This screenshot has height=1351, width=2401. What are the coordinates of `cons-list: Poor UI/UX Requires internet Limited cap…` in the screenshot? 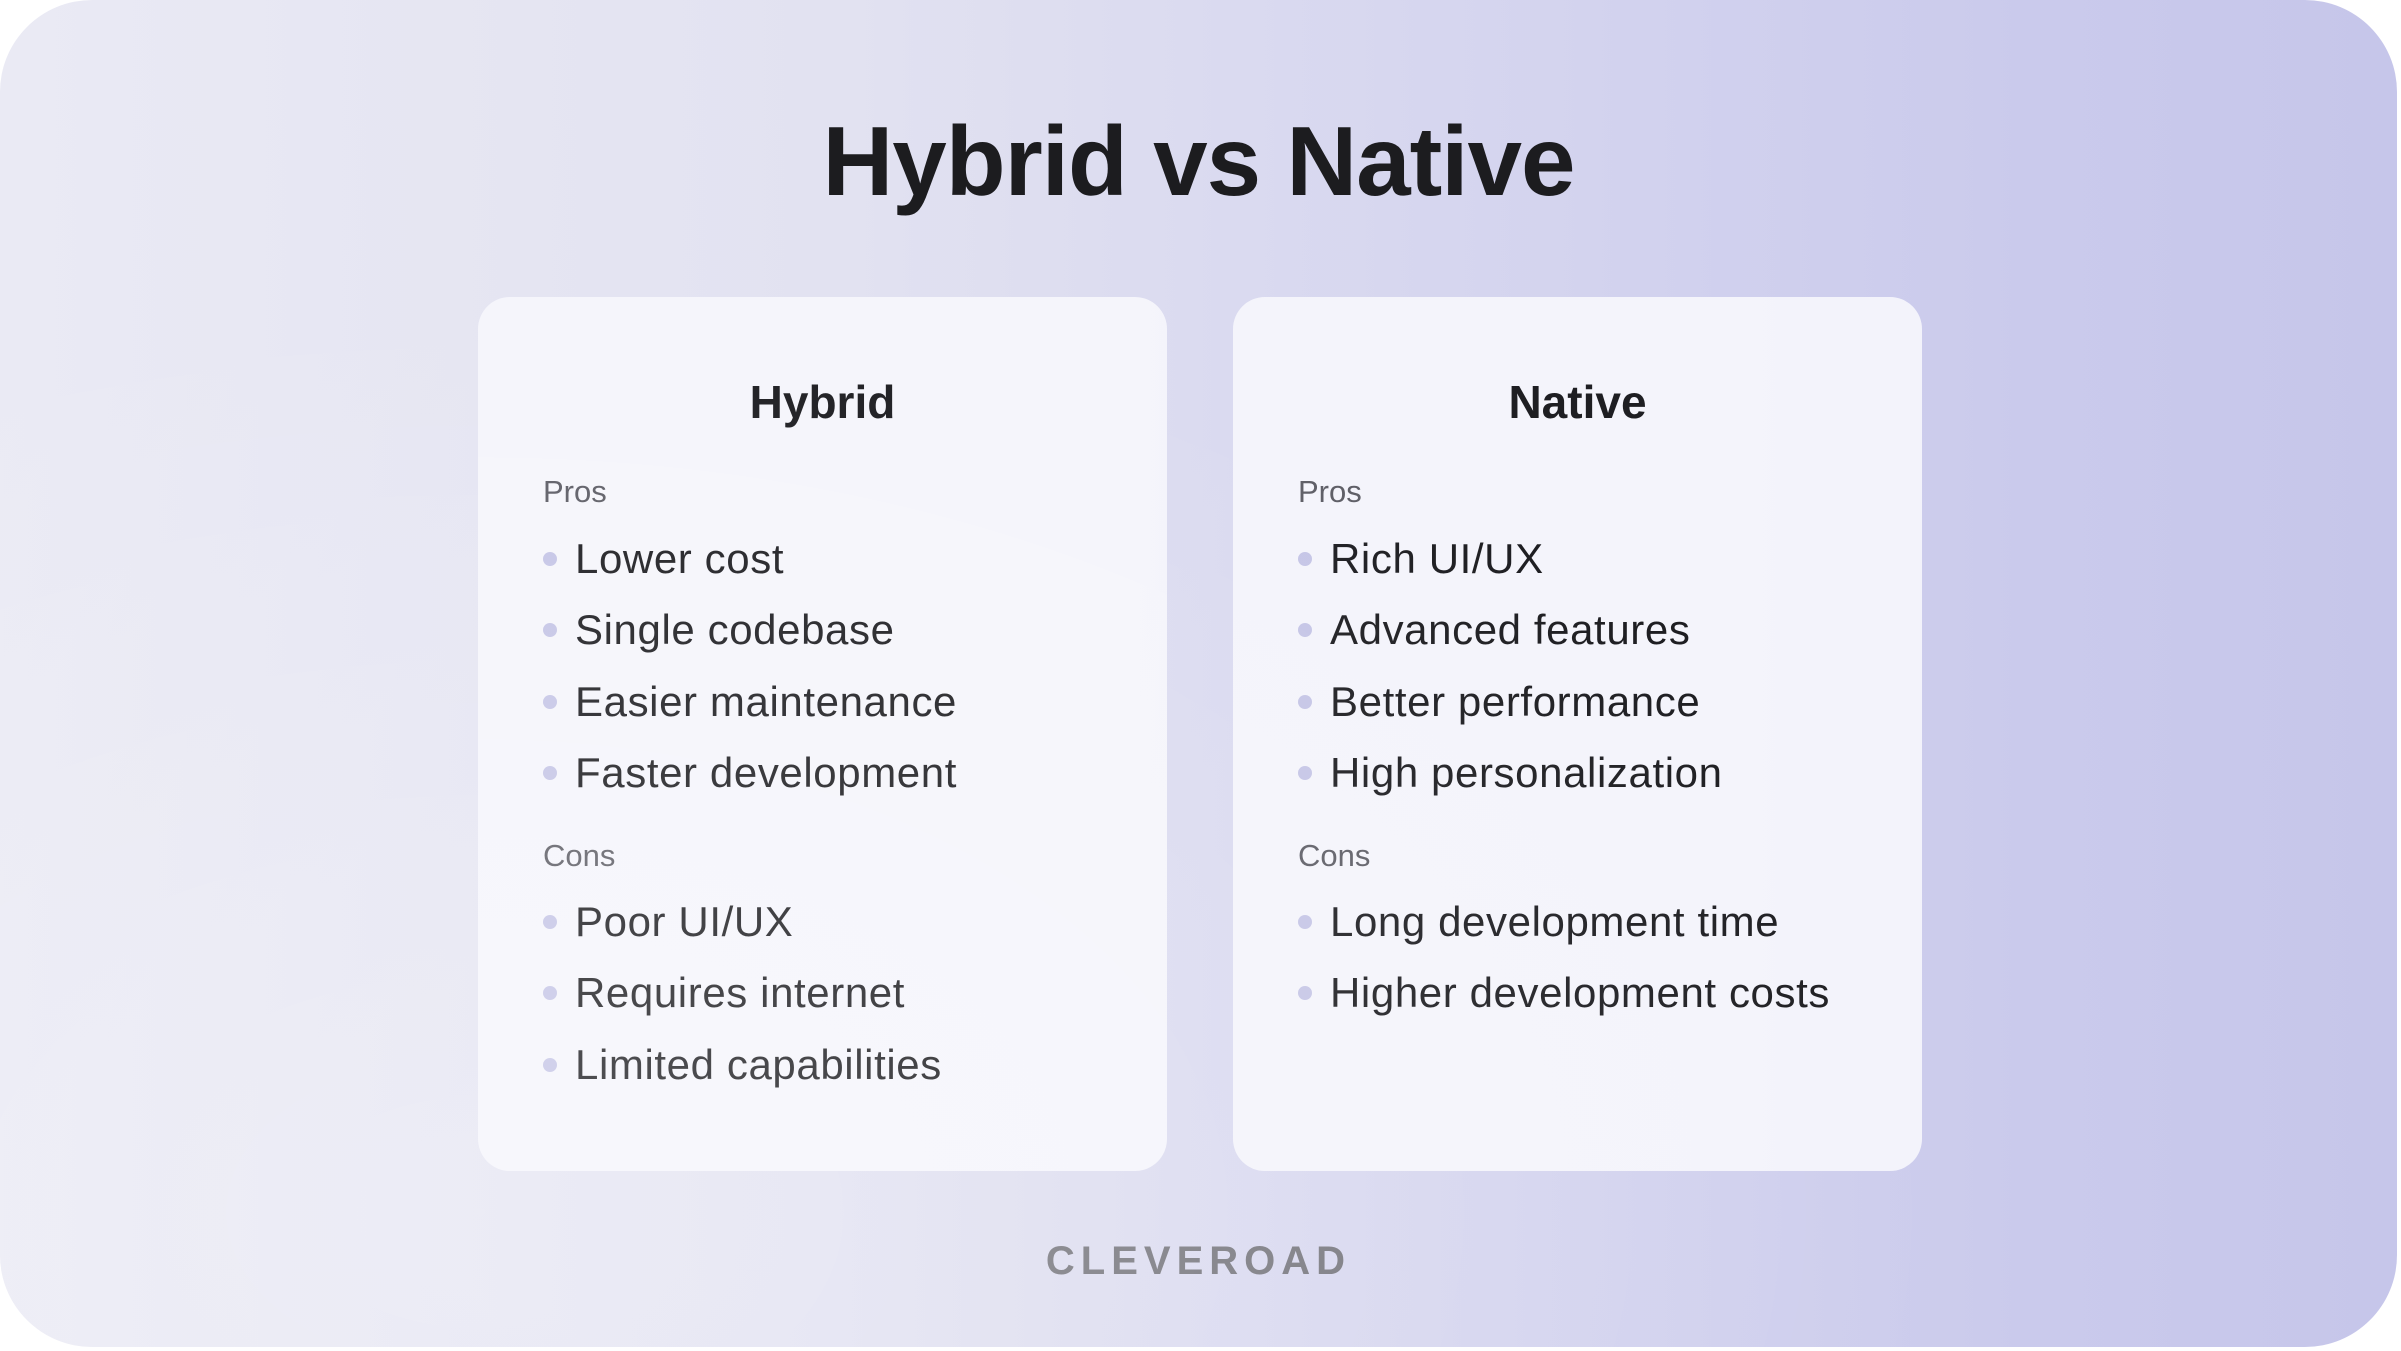 It's located at (742, 993).